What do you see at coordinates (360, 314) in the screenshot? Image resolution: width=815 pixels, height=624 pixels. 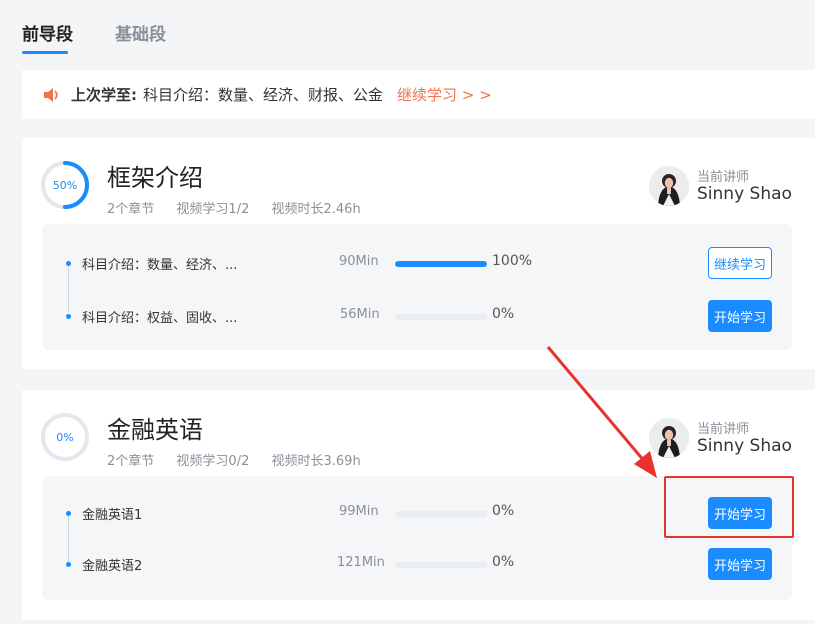 I see `chapter-duration: 56Min` at bounding box center [360, 314].